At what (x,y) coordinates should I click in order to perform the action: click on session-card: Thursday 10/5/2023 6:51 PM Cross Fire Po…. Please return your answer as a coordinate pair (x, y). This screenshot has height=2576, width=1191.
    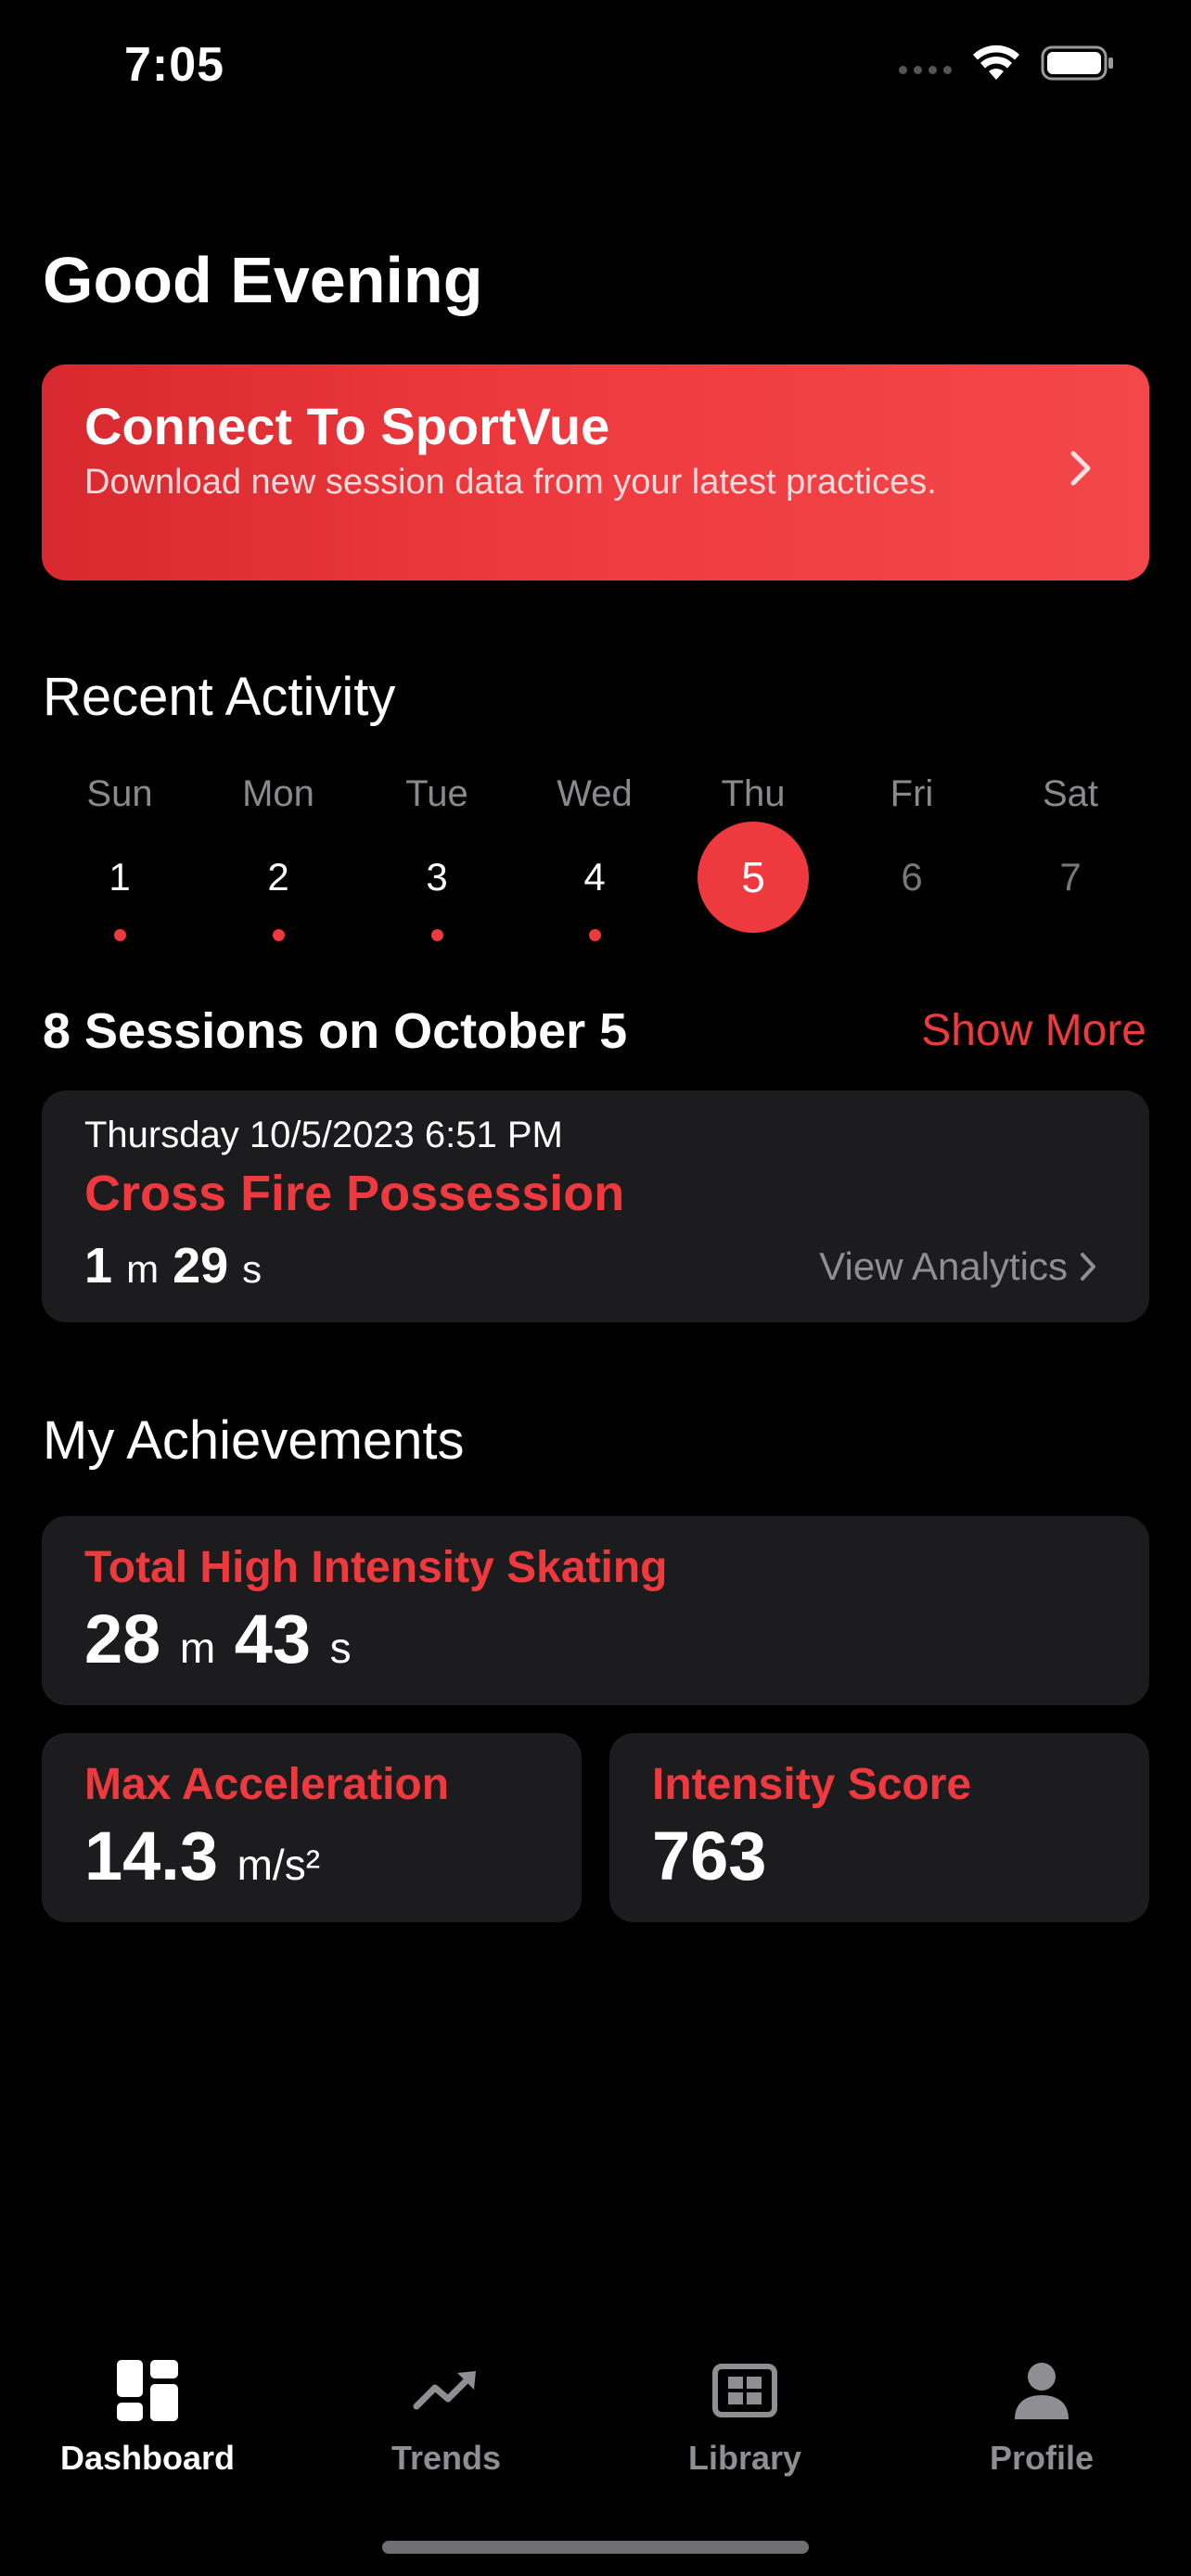
    Looking at the image, I should click on (595, 1206).